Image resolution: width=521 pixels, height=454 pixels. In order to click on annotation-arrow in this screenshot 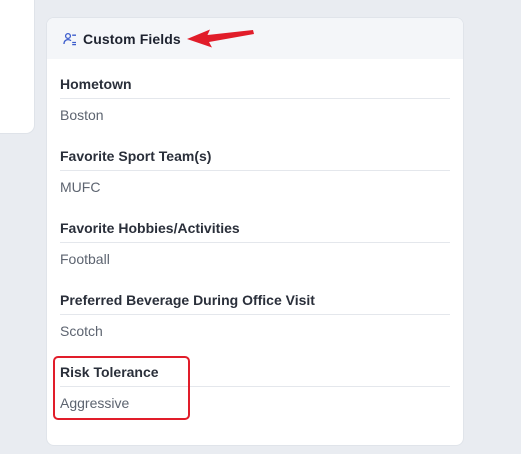, I will do `click(220, 38)`.